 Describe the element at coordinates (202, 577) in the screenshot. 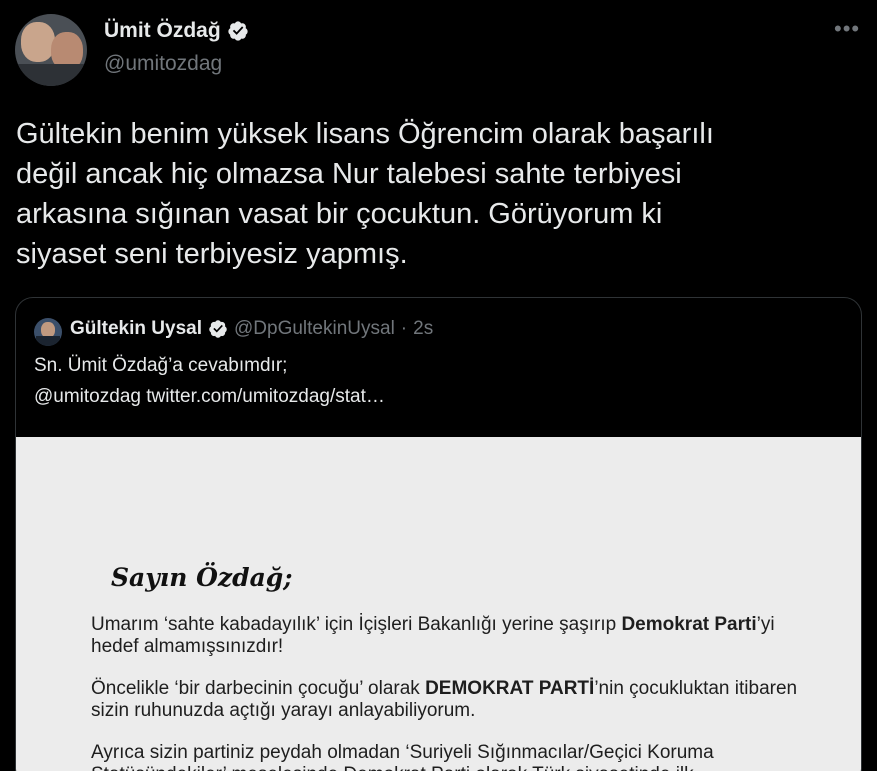

I see `letter-salutation: Sayın Özdağ;` at that location.